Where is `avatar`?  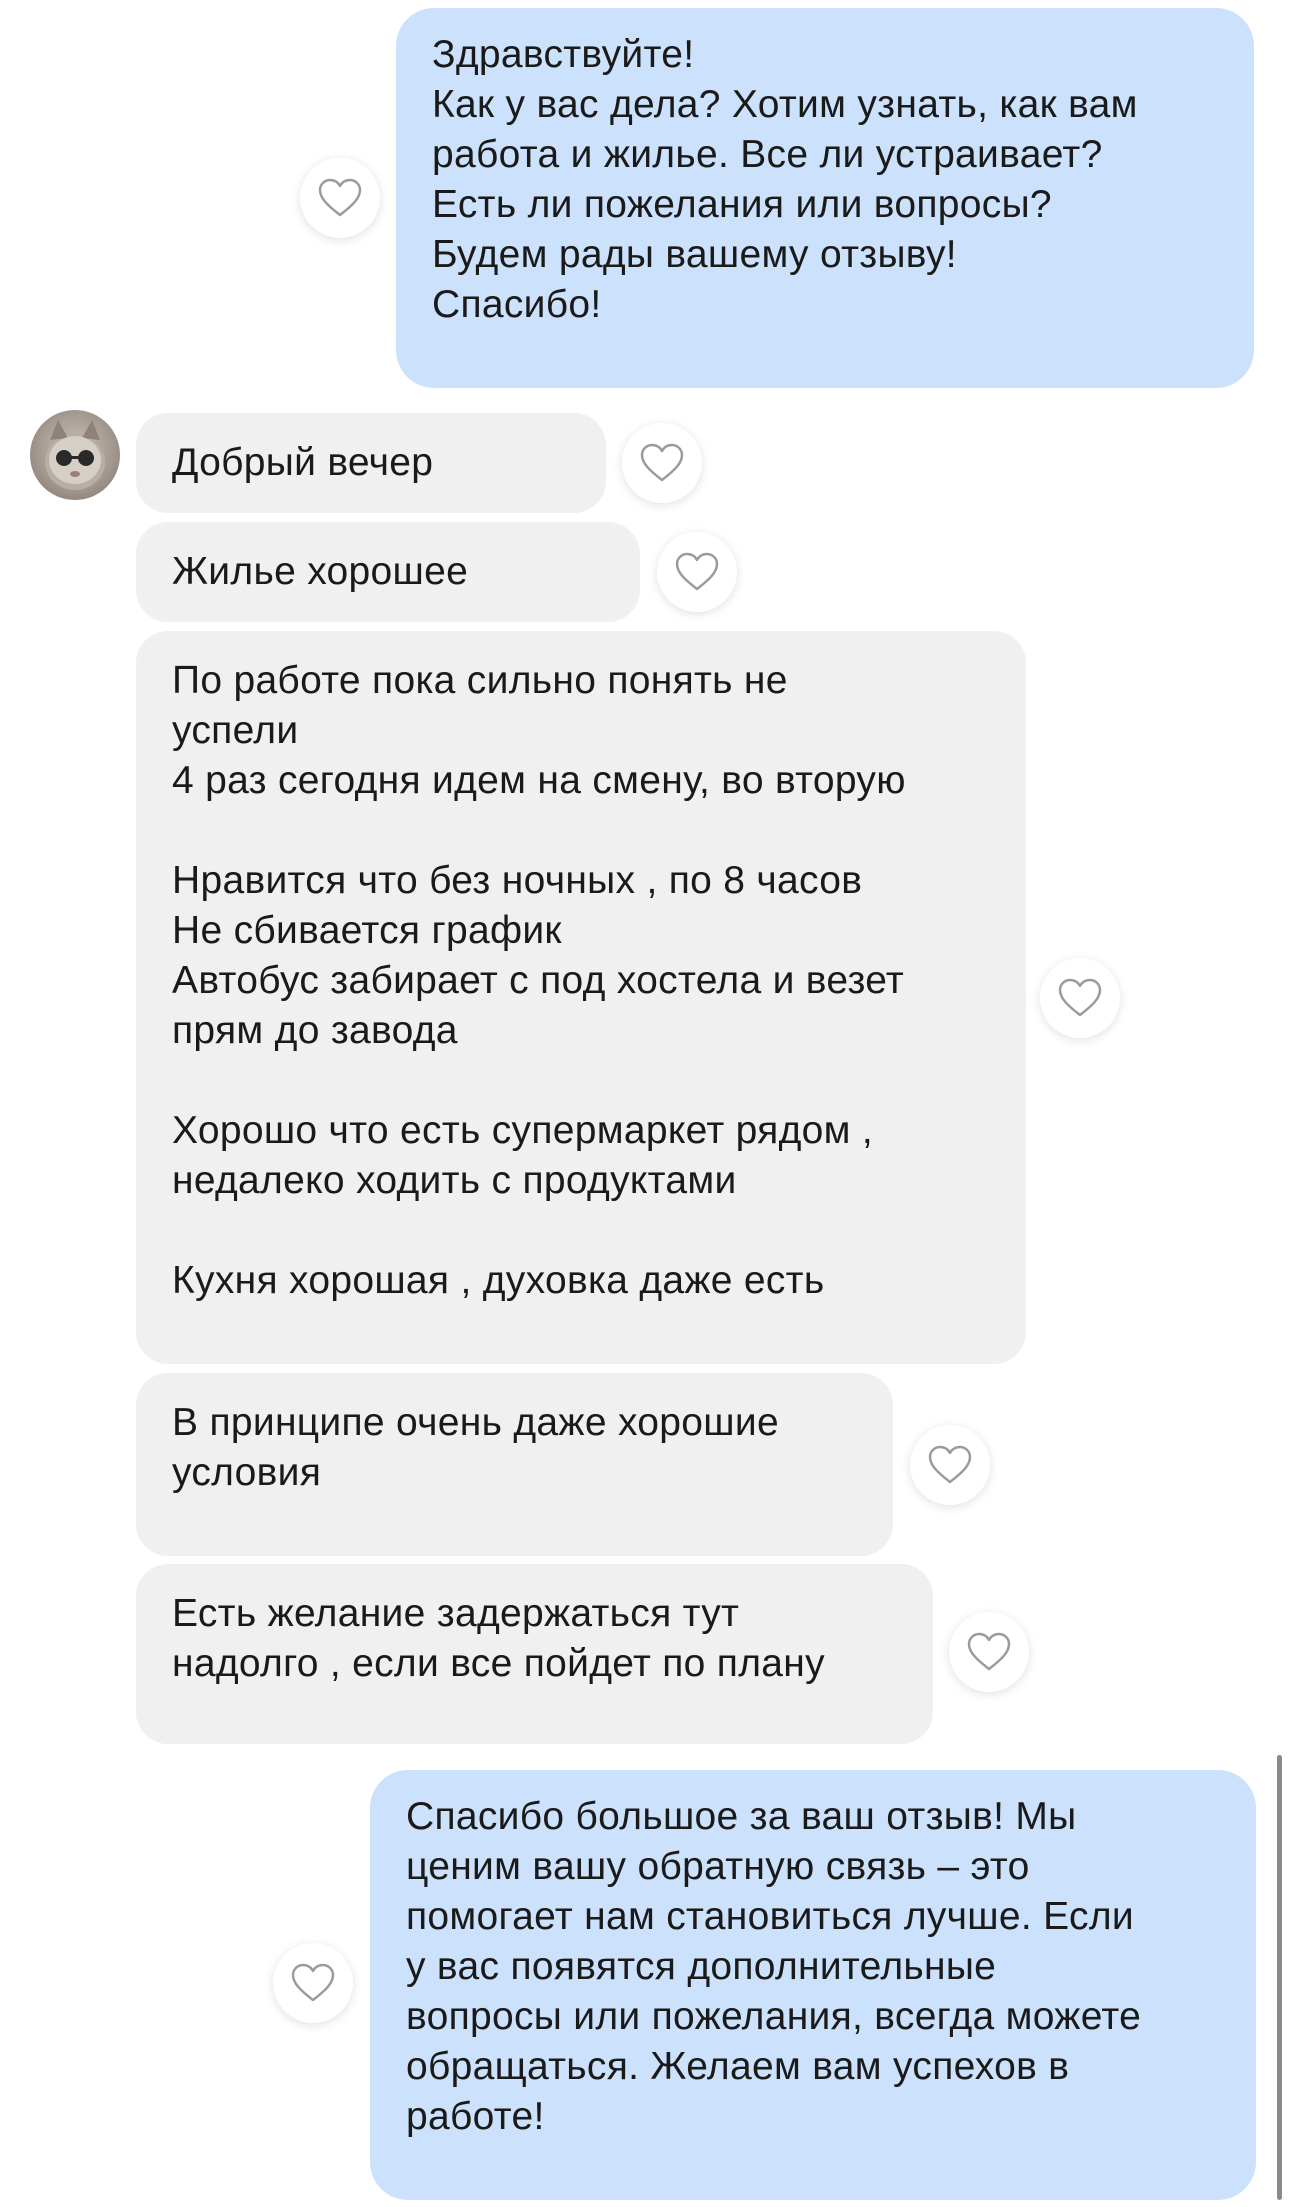
avatar is located at coordinates (75, 455).